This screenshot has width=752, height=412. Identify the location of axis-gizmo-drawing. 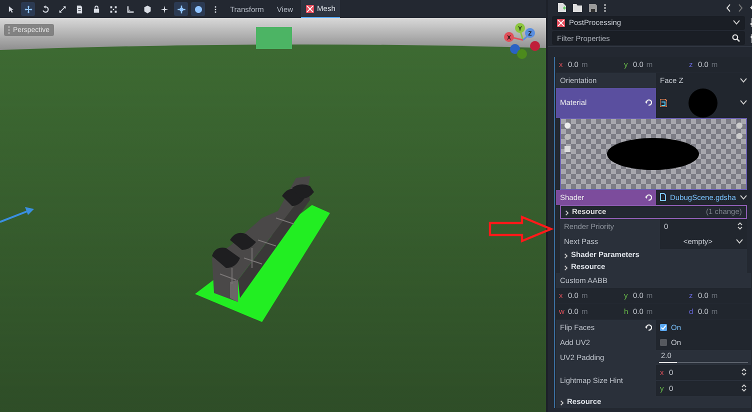
(522, 41).